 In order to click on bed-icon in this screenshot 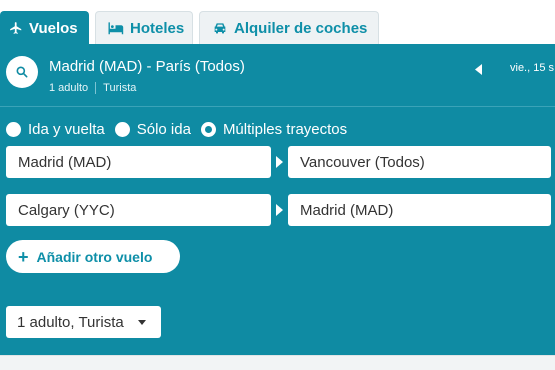, I will do `click(115, 28)`.